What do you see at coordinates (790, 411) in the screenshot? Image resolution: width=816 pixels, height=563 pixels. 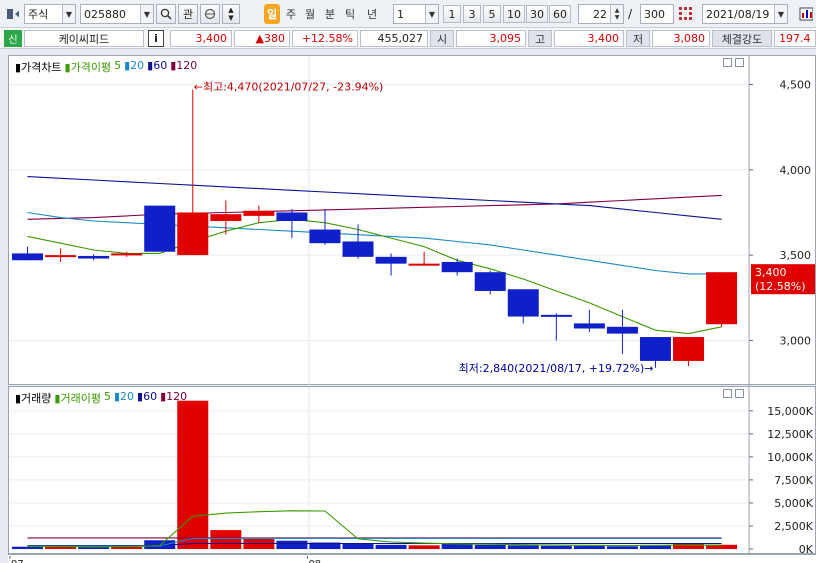 I see `y-tick-label: 15,000K` at bounding box center [790, 411].